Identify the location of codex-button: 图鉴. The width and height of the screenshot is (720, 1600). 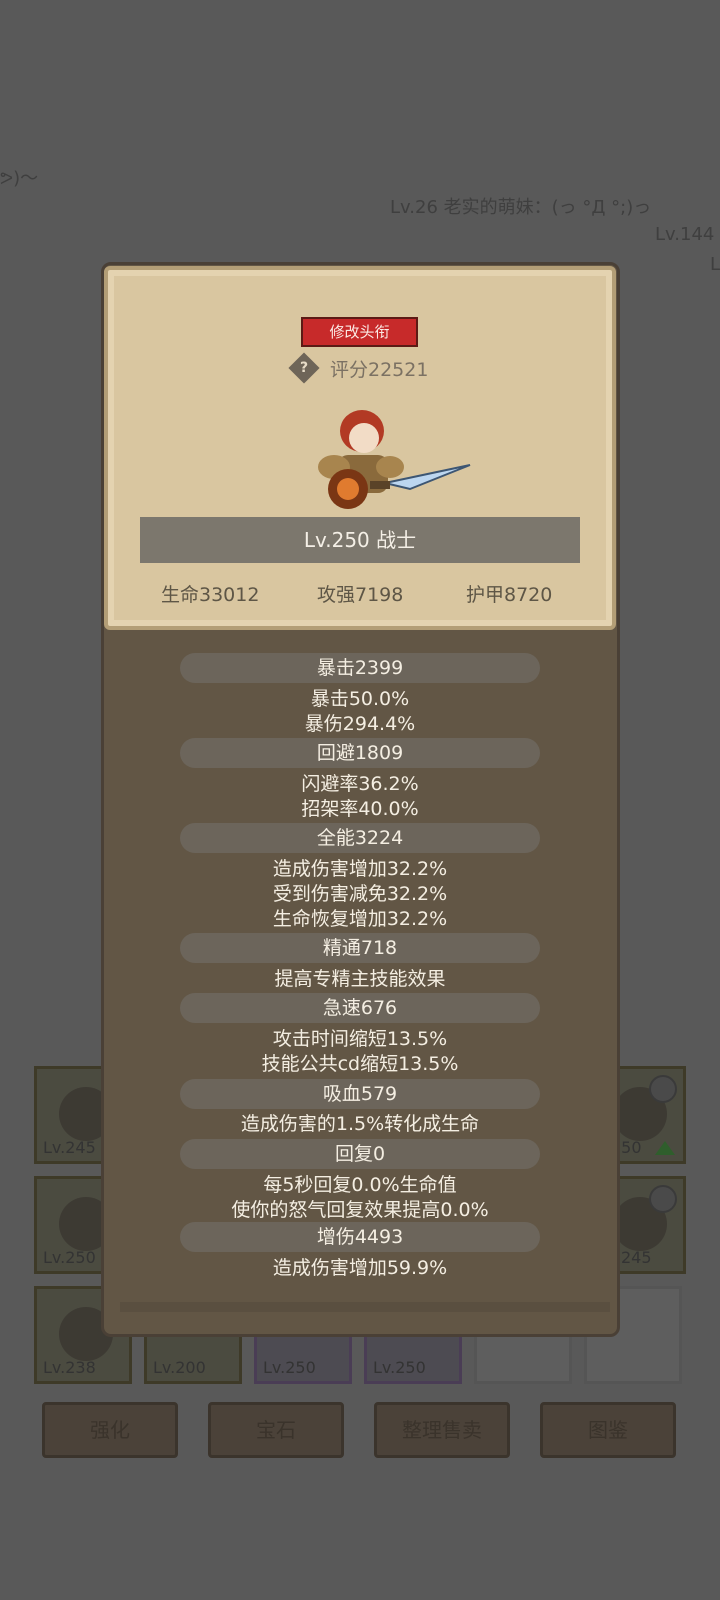
(608, 1430).